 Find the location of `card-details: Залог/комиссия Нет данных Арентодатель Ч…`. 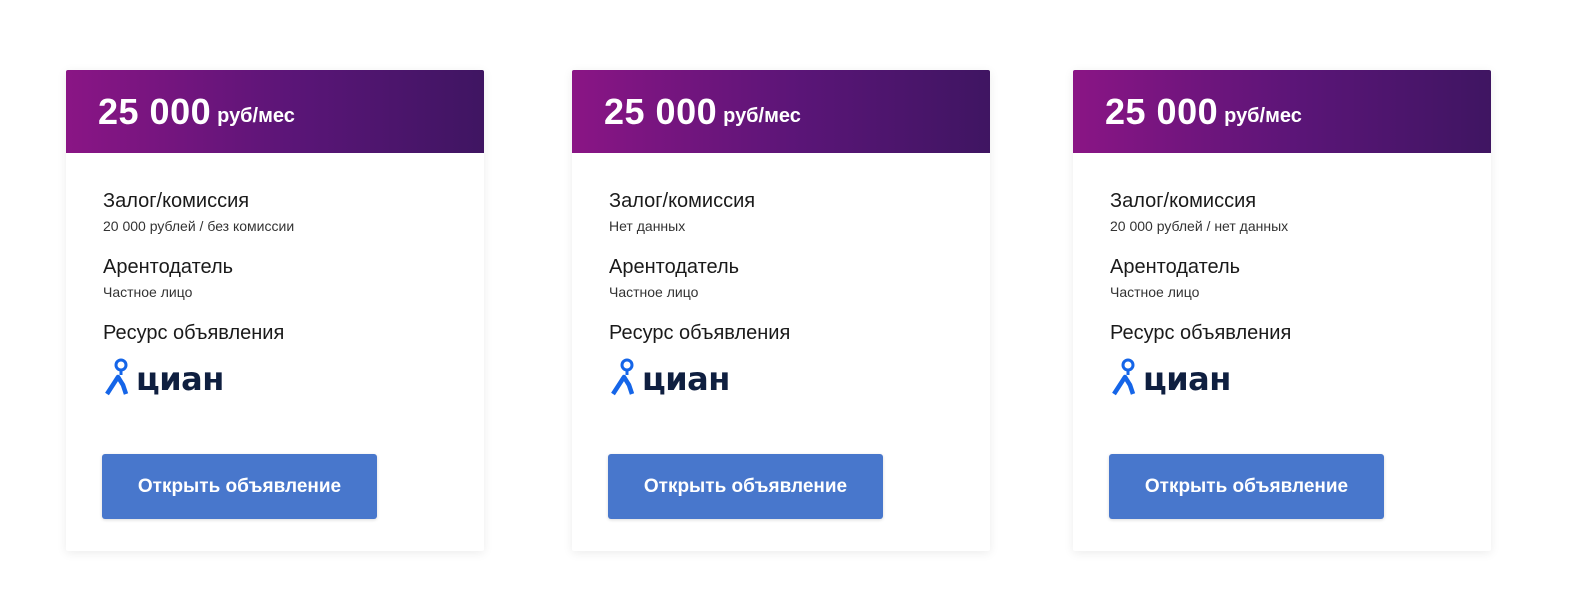

card-details: Залог/комиссия Нет данных Арентодатель Ч… is located at coordinates (781, 276).